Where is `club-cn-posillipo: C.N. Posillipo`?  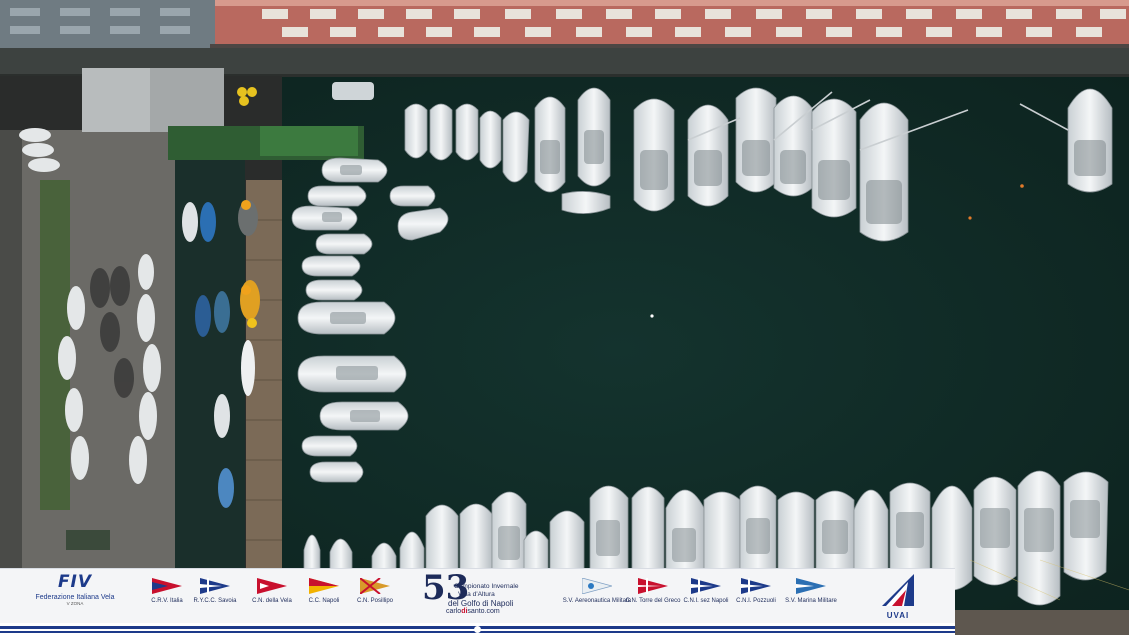 club-cn-posillipo: C.N. Posillipo is located at coordinates (375, 591).